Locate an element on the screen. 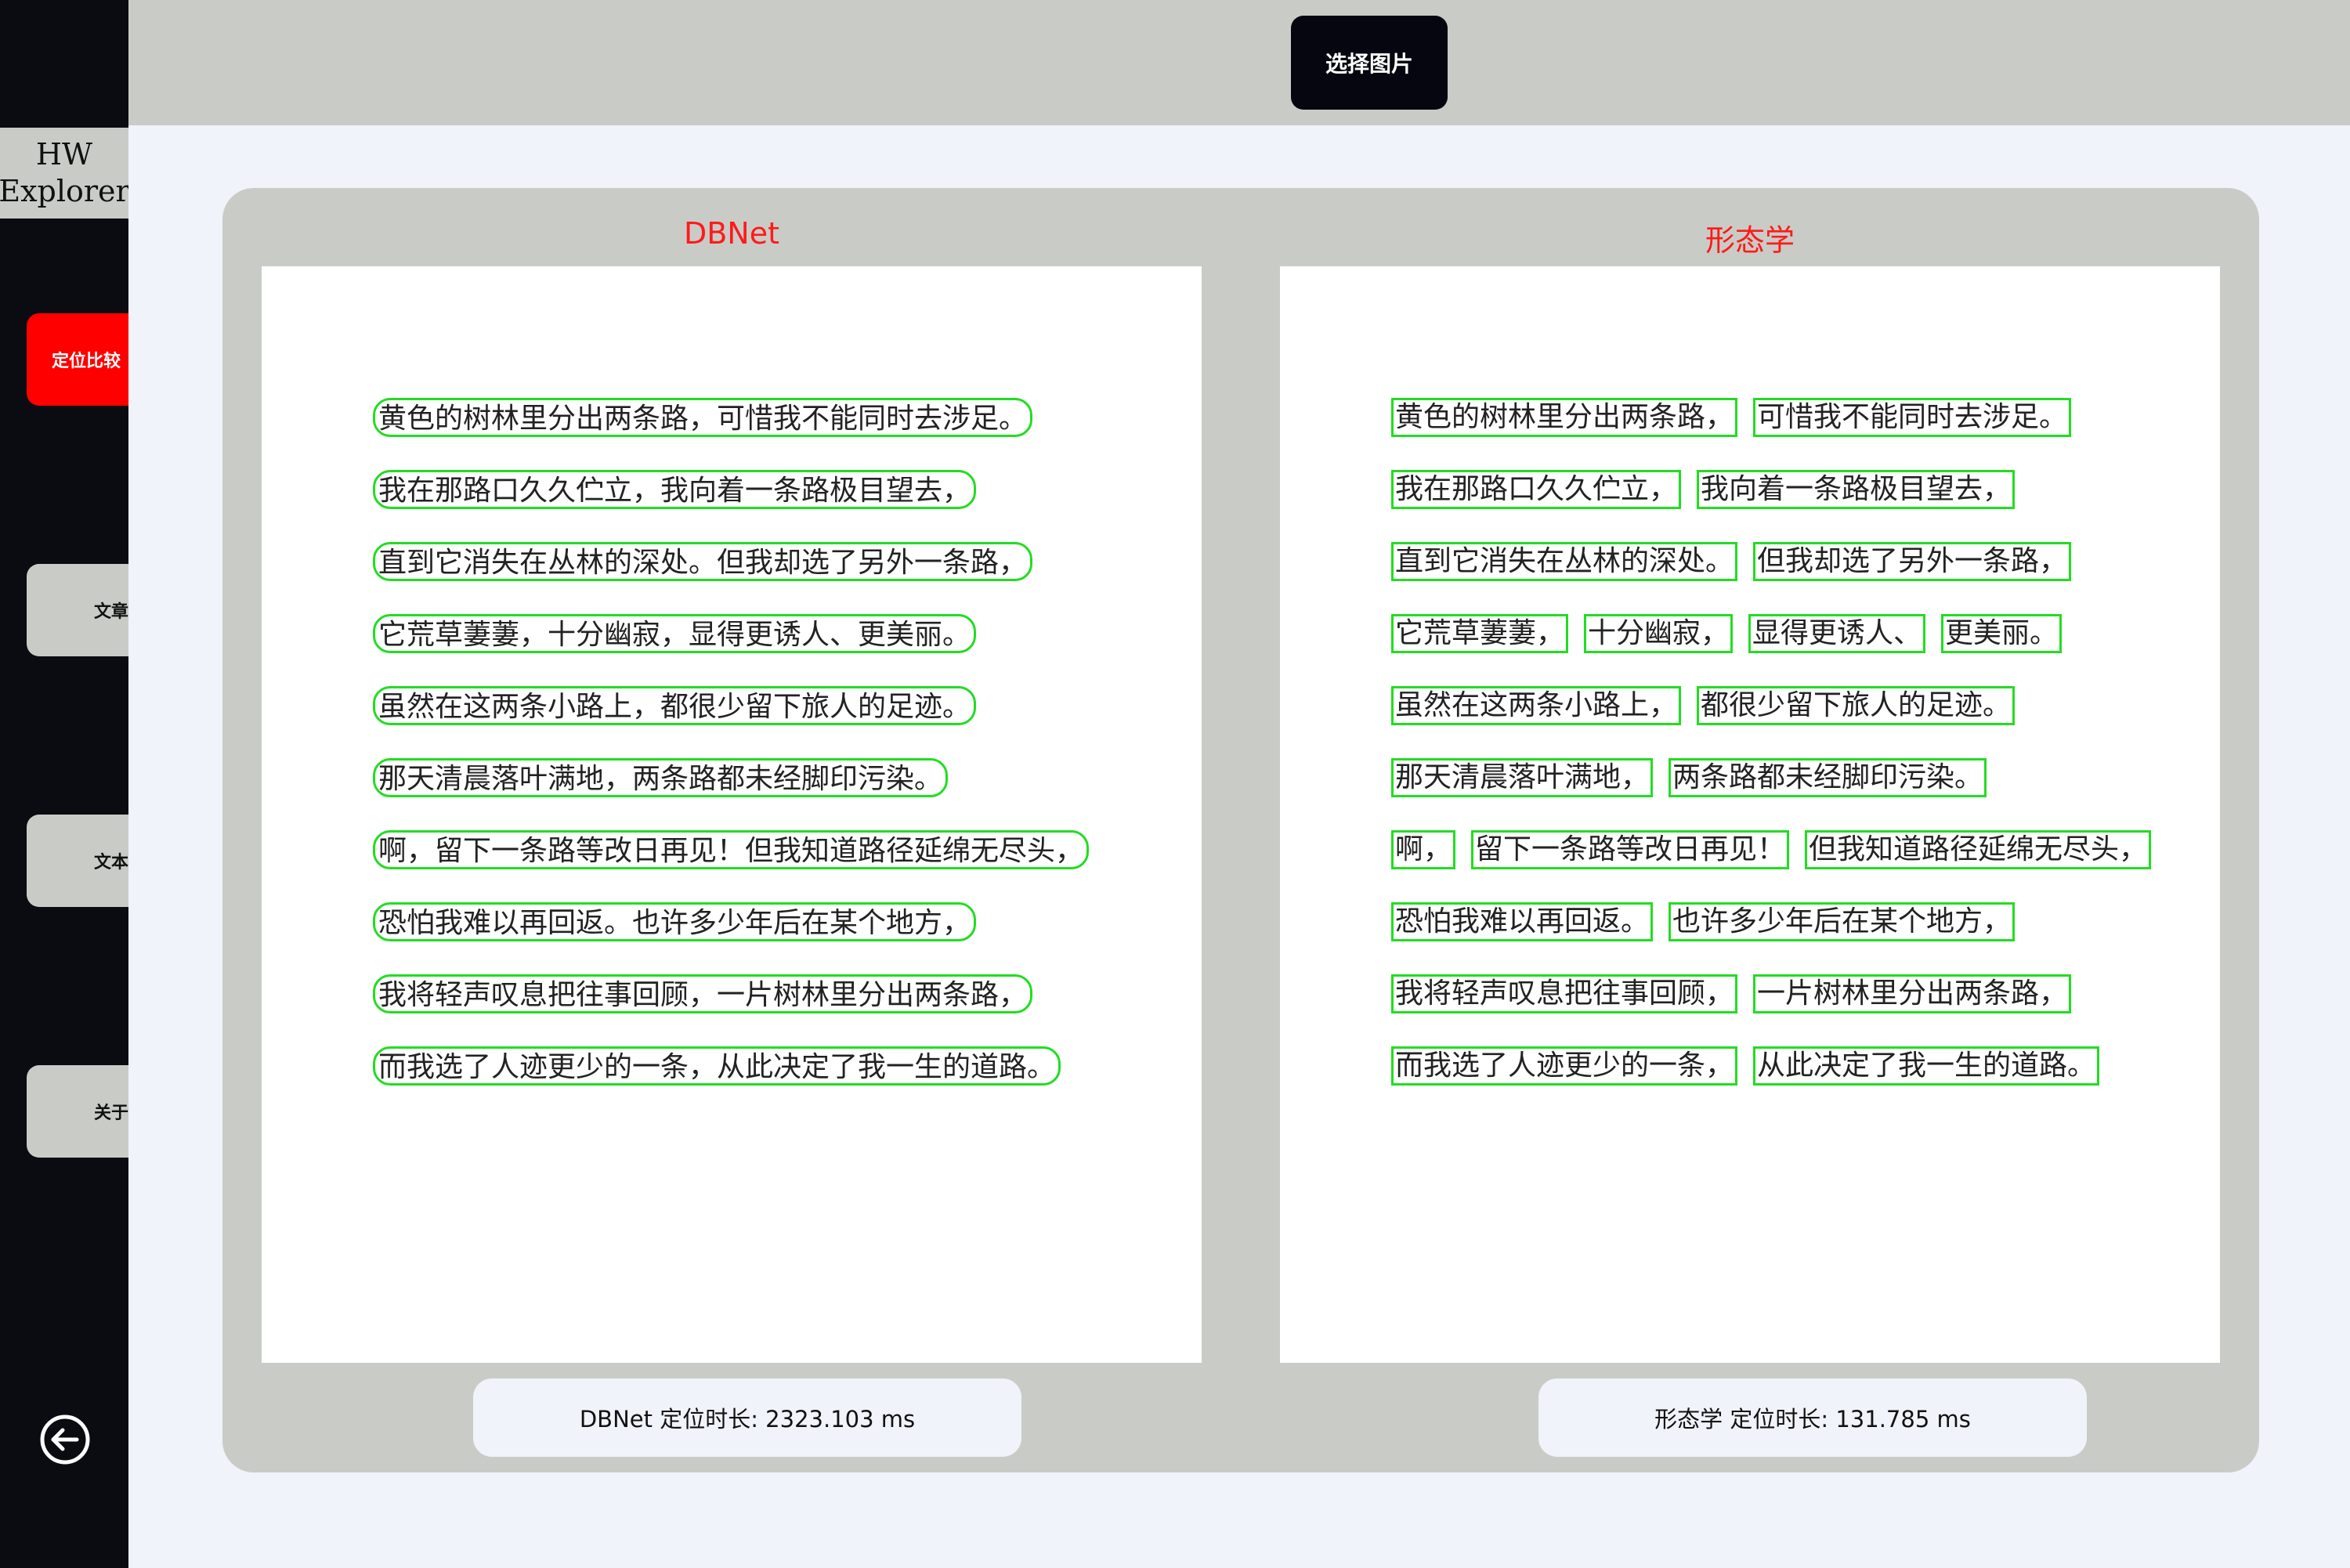 This screenshot has width=2350, height=1568. dbnet-detected-line: 黄色的树林里分出两条路，可惜我不能同时去涉足。 is located at coordinates (703, 417).